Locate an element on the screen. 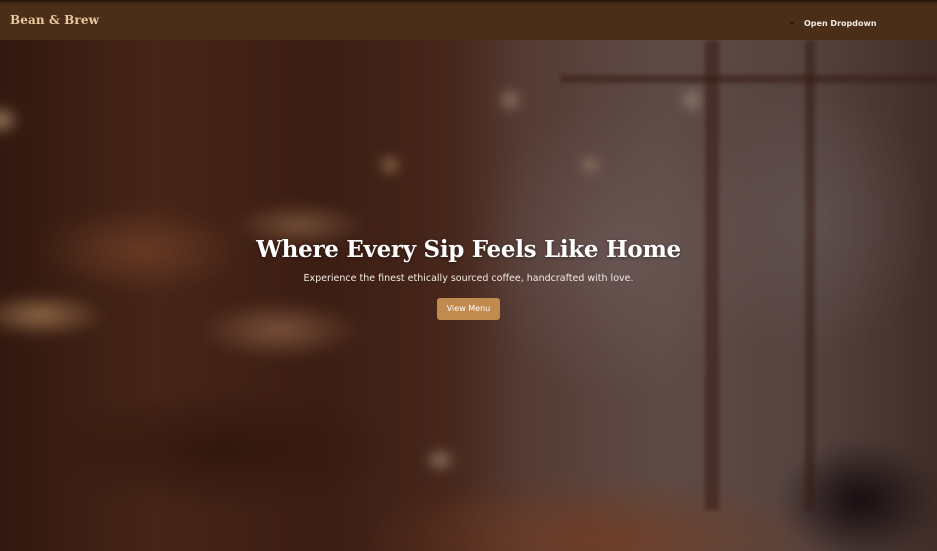  dropdown-label: Open Dropdown is located at coordinates (840, 23).